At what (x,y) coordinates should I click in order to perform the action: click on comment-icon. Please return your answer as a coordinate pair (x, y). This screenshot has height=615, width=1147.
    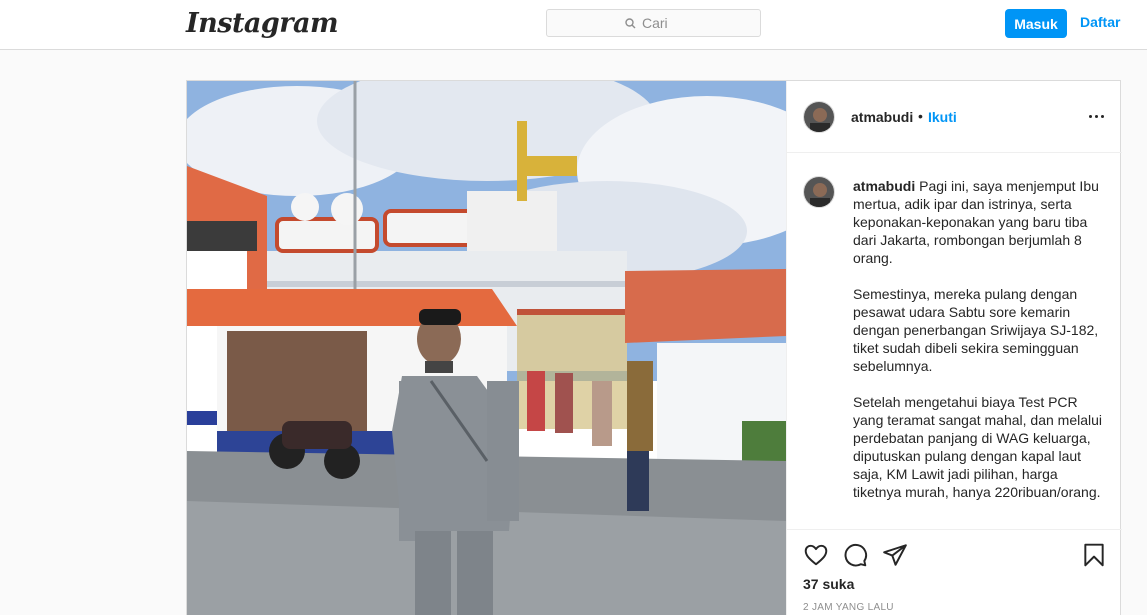
    Looking at the image, I should click on (855, 555).